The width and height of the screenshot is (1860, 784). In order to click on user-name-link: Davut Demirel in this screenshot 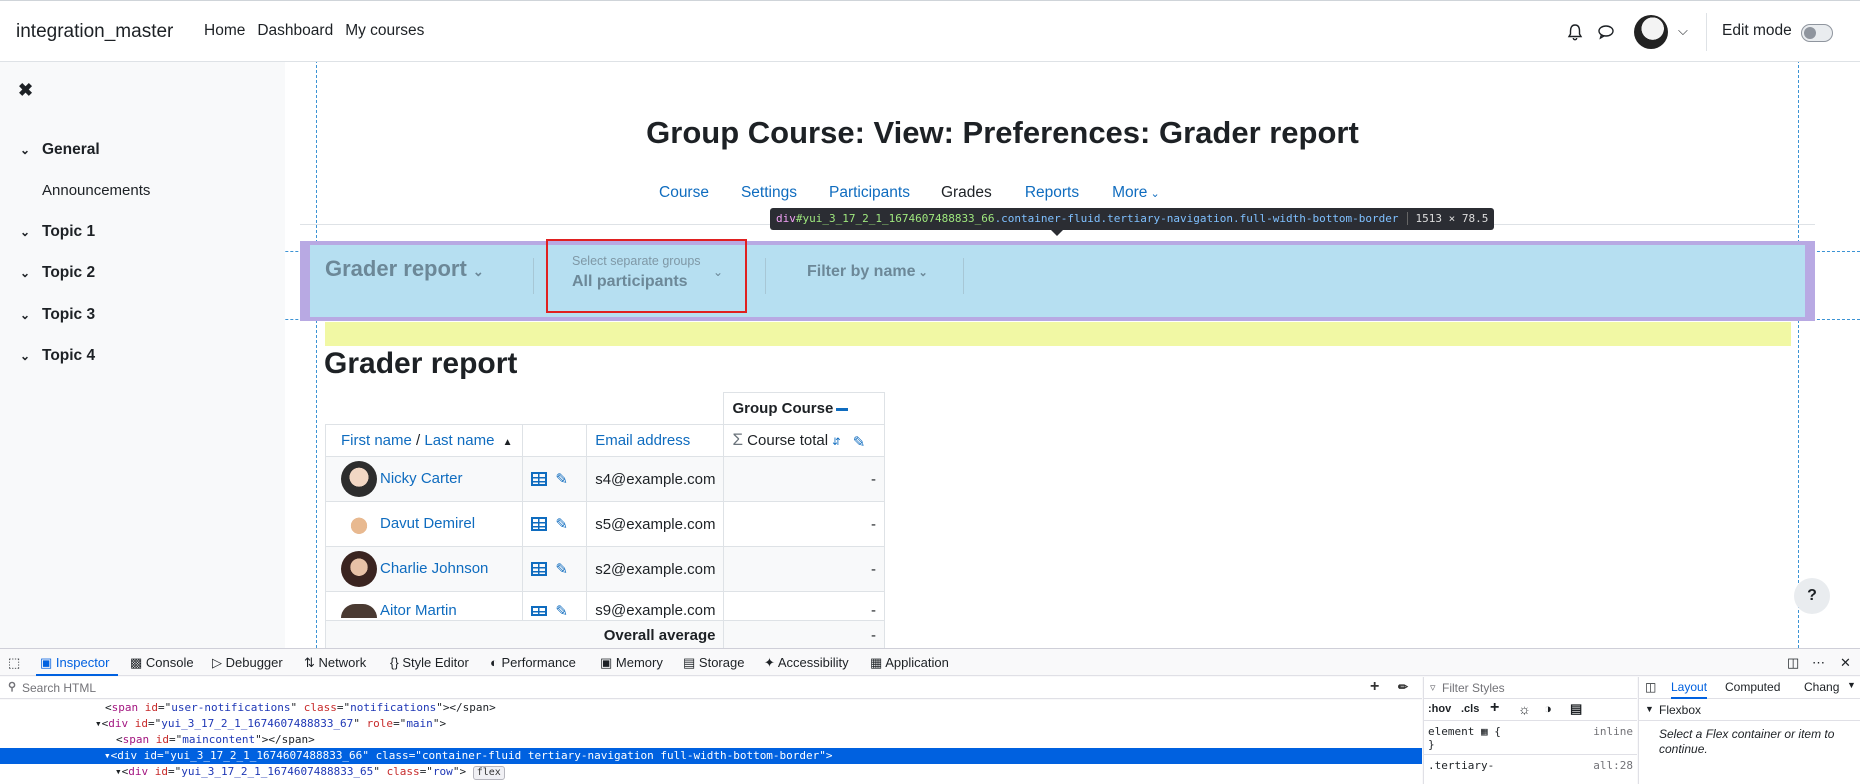, I will do `click(427, 523)`.